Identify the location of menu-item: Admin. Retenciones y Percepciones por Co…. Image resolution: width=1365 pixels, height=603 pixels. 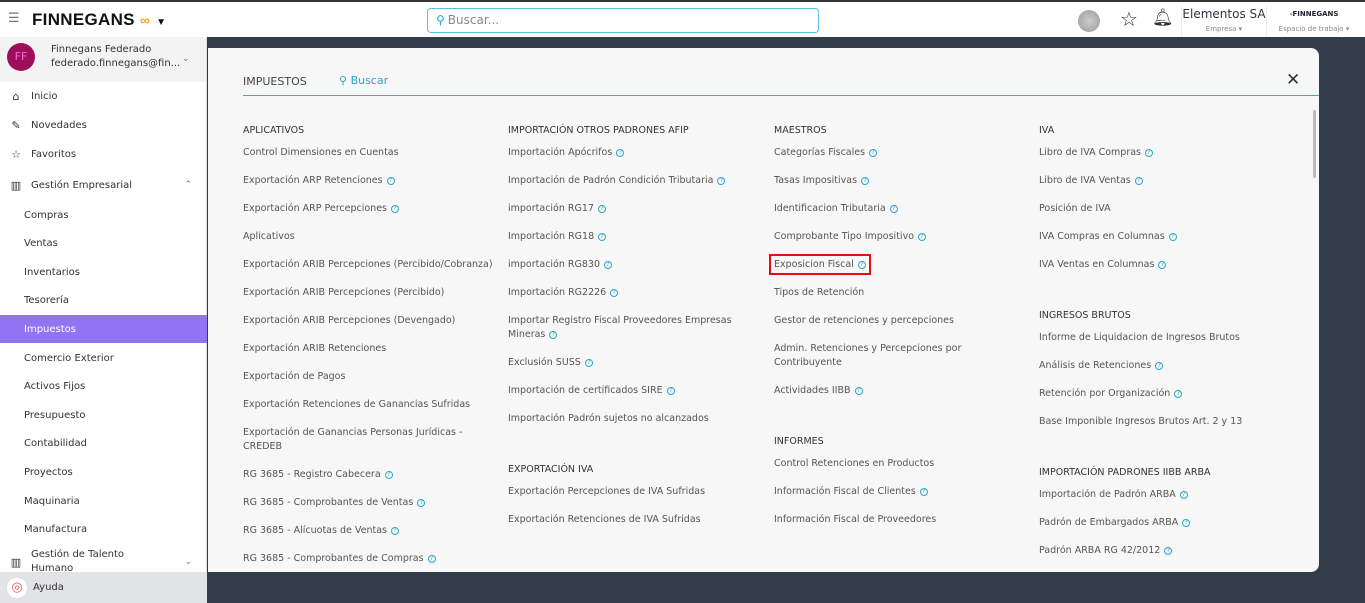
(901, 363).